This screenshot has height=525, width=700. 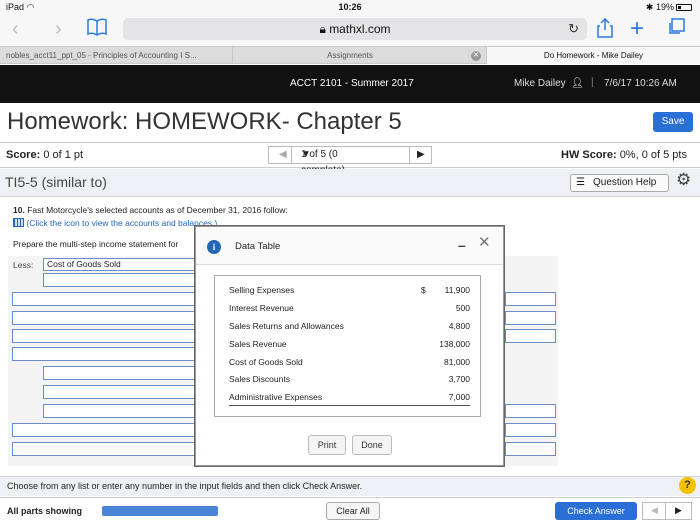 What do you see at coordinates (349, 326) in the screenshot?
I see `table-row: Sales Returns and Allowances 4,800` at bounding box center [349, 326].